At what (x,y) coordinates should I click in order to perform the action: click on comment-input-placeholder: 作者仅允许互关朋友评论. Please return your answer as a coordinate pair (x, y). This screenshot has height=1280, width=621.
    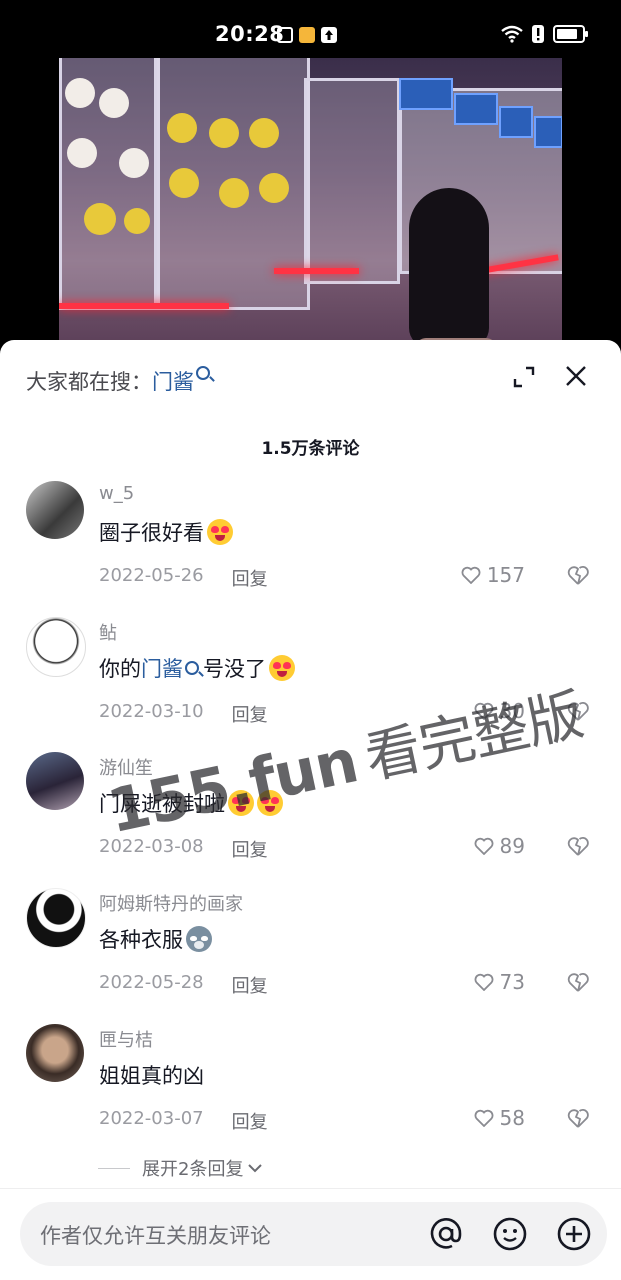
    Looking at the image, I should click on (155, 1236).